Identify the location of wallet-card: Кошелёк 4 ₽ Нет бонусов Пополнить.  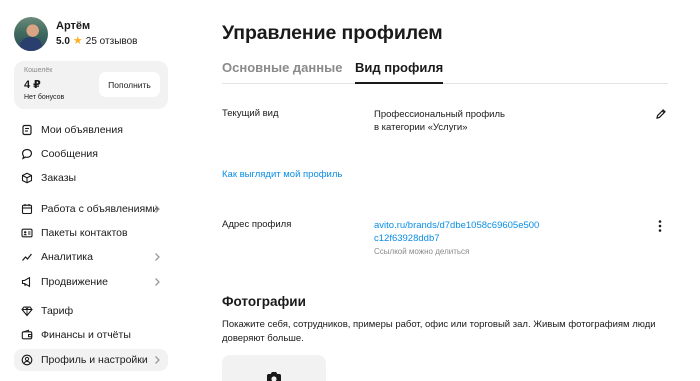
(91, 85).